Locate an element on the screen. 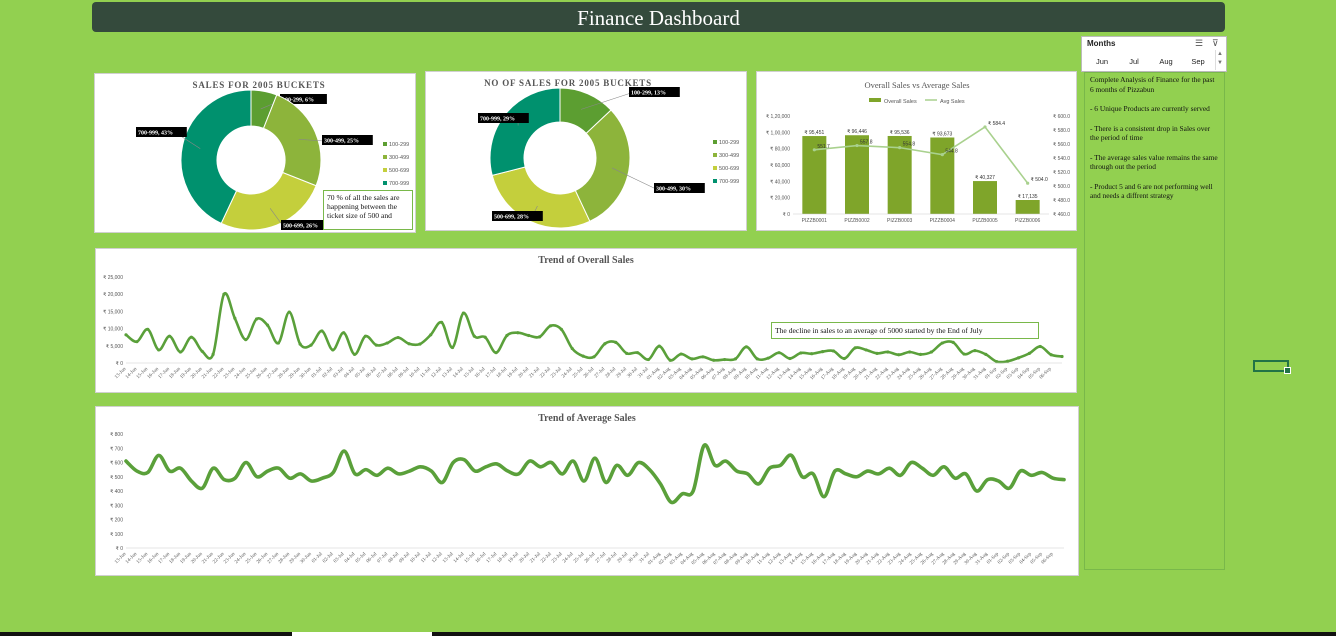  y-tick-label: ₹ 100 is located at coordinates (116, 535).